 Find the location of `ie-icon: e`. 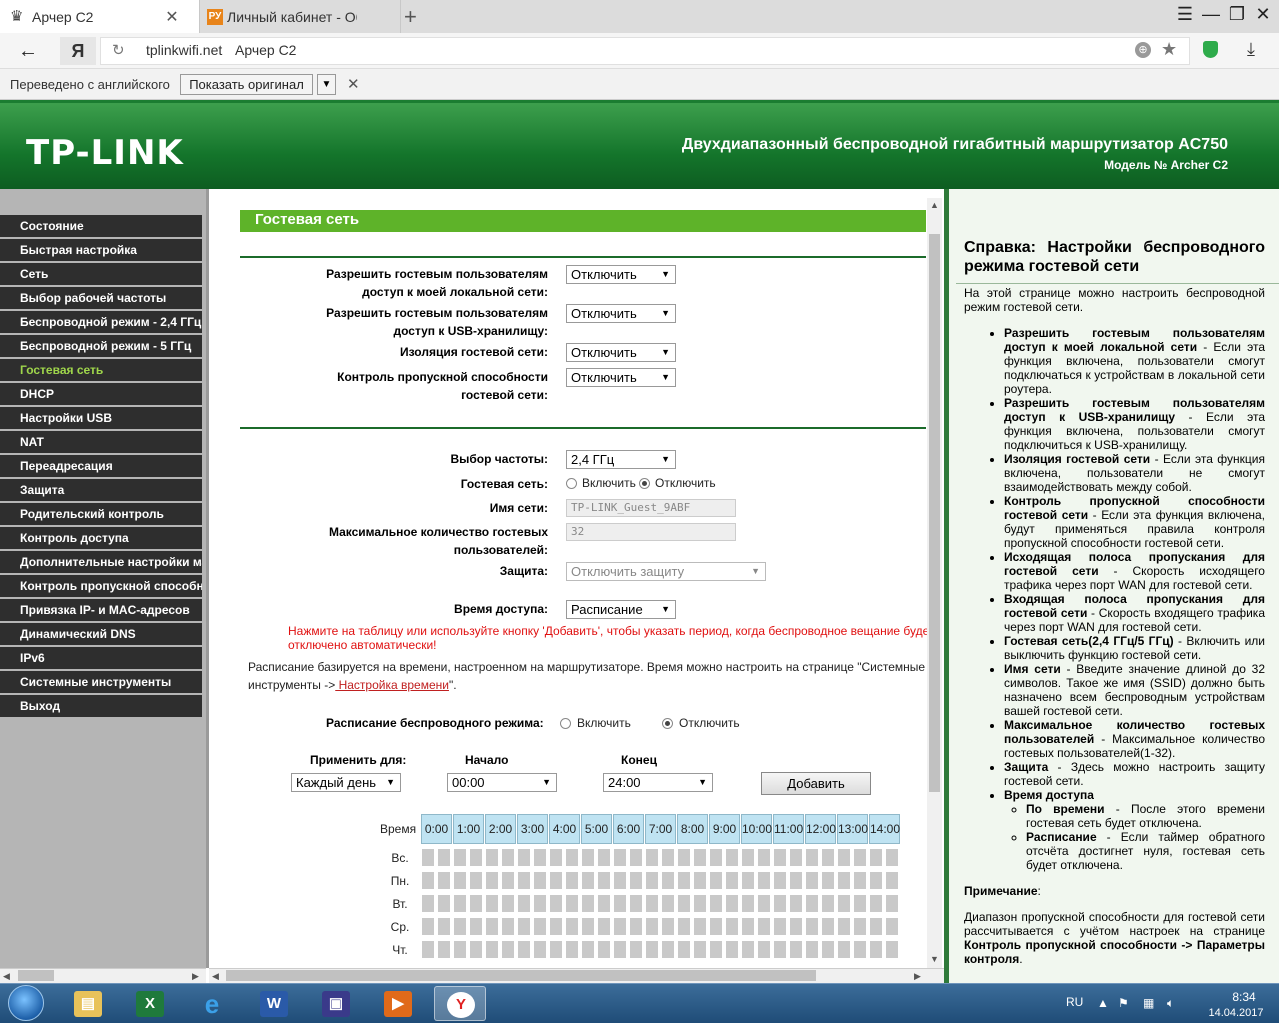

ie-icon: e is located at coordinates (212, 1003).